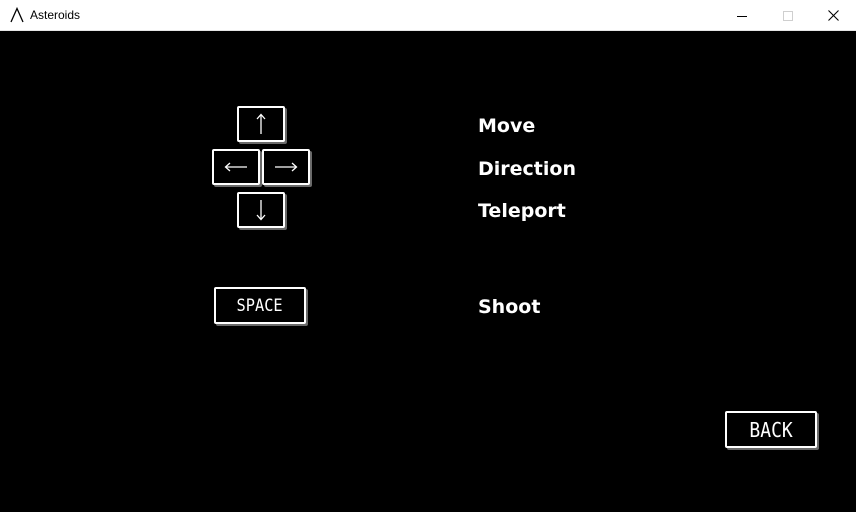  I want to click on title-bar: Asteroids, so click(428, 15).